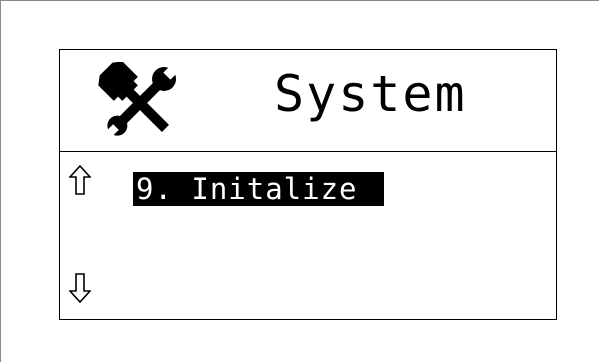 This screenshot has width=600, height=363. I want to click on menu-item-selected: 9. Initalize, so click(258, 189).